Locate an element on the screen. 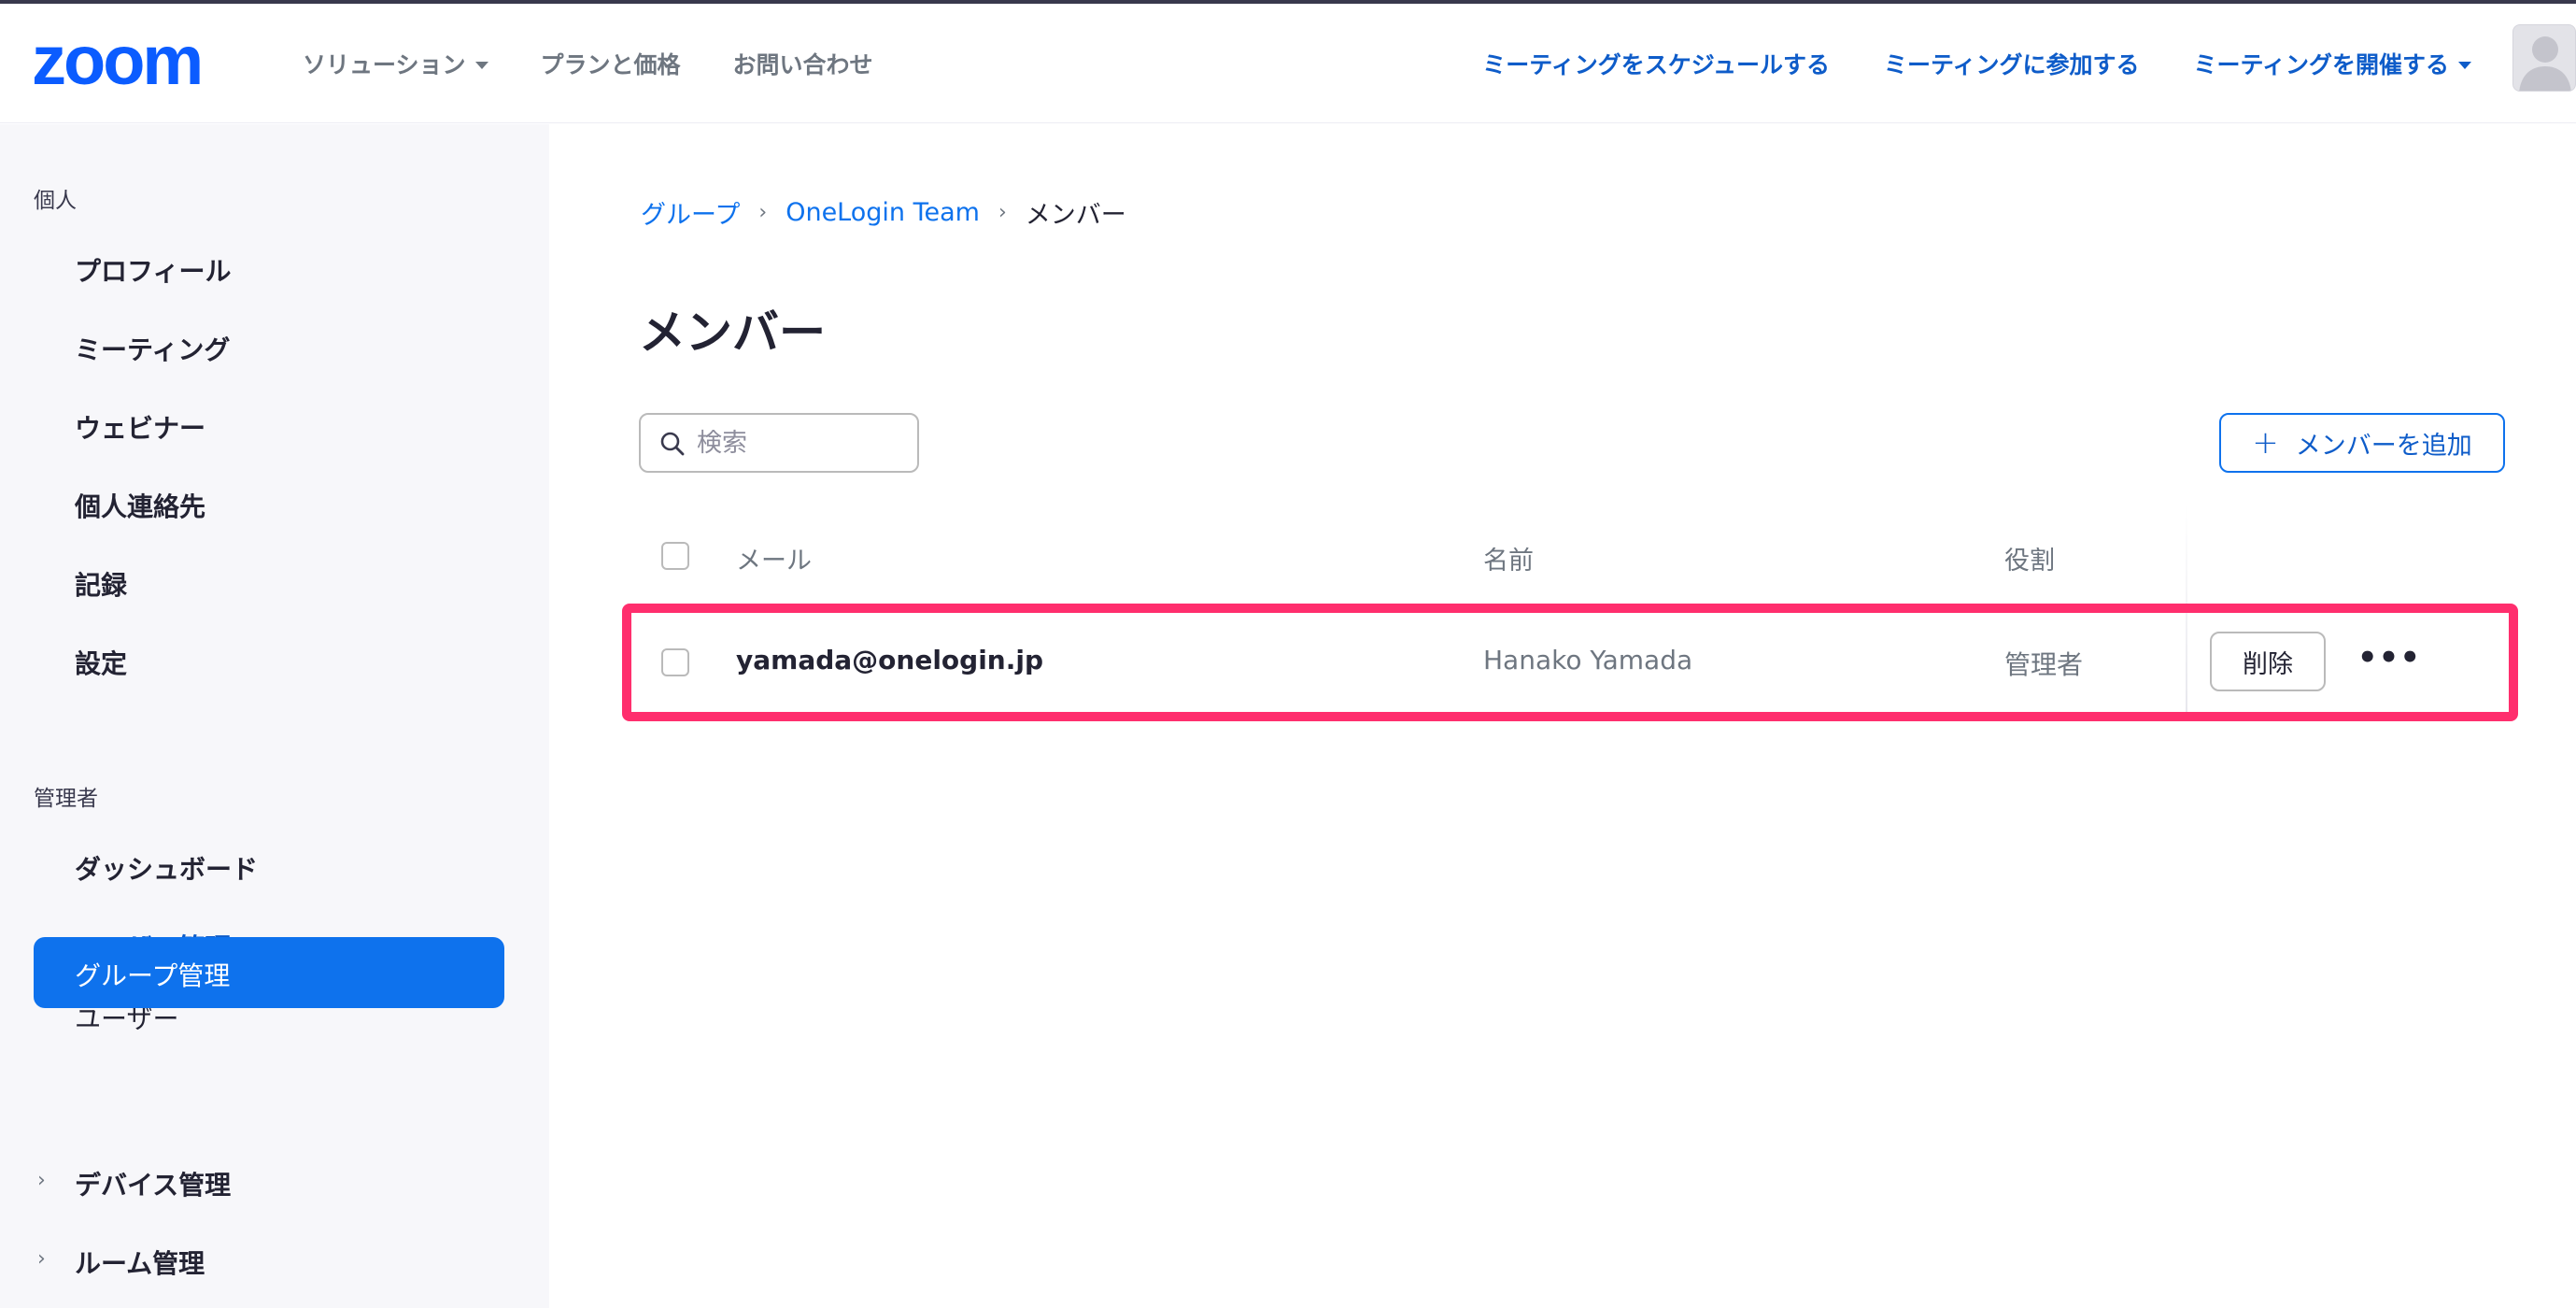 Image resolution: width=2576 pixels, height=1308 pixels. sidebar-item-webinars: ウェビナー is located at coordinates (140, 427).